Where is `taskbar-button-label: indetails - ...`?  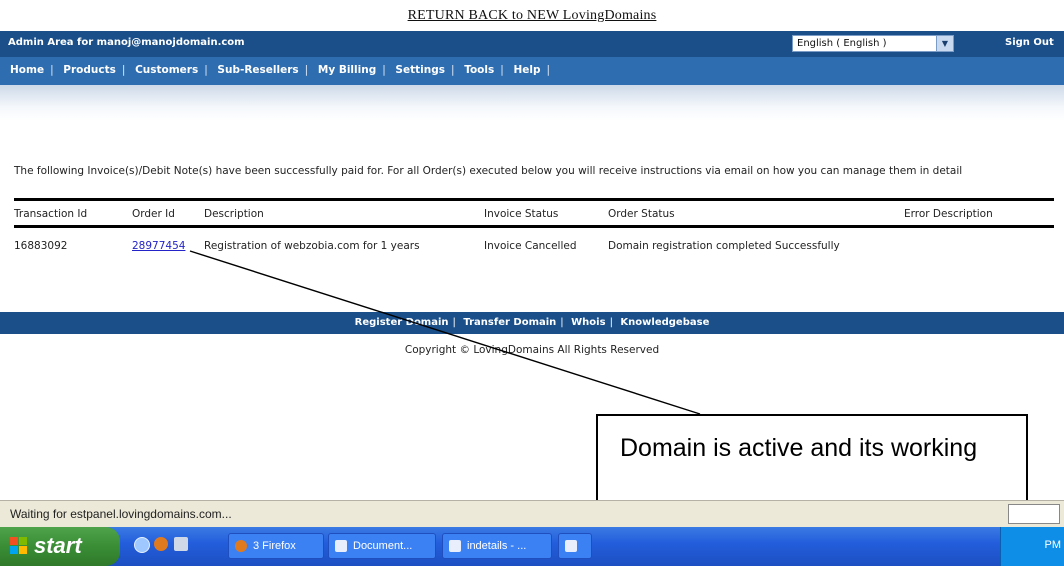 taskbar-button-label: indetails - ... is located at coordinates (497, 546).